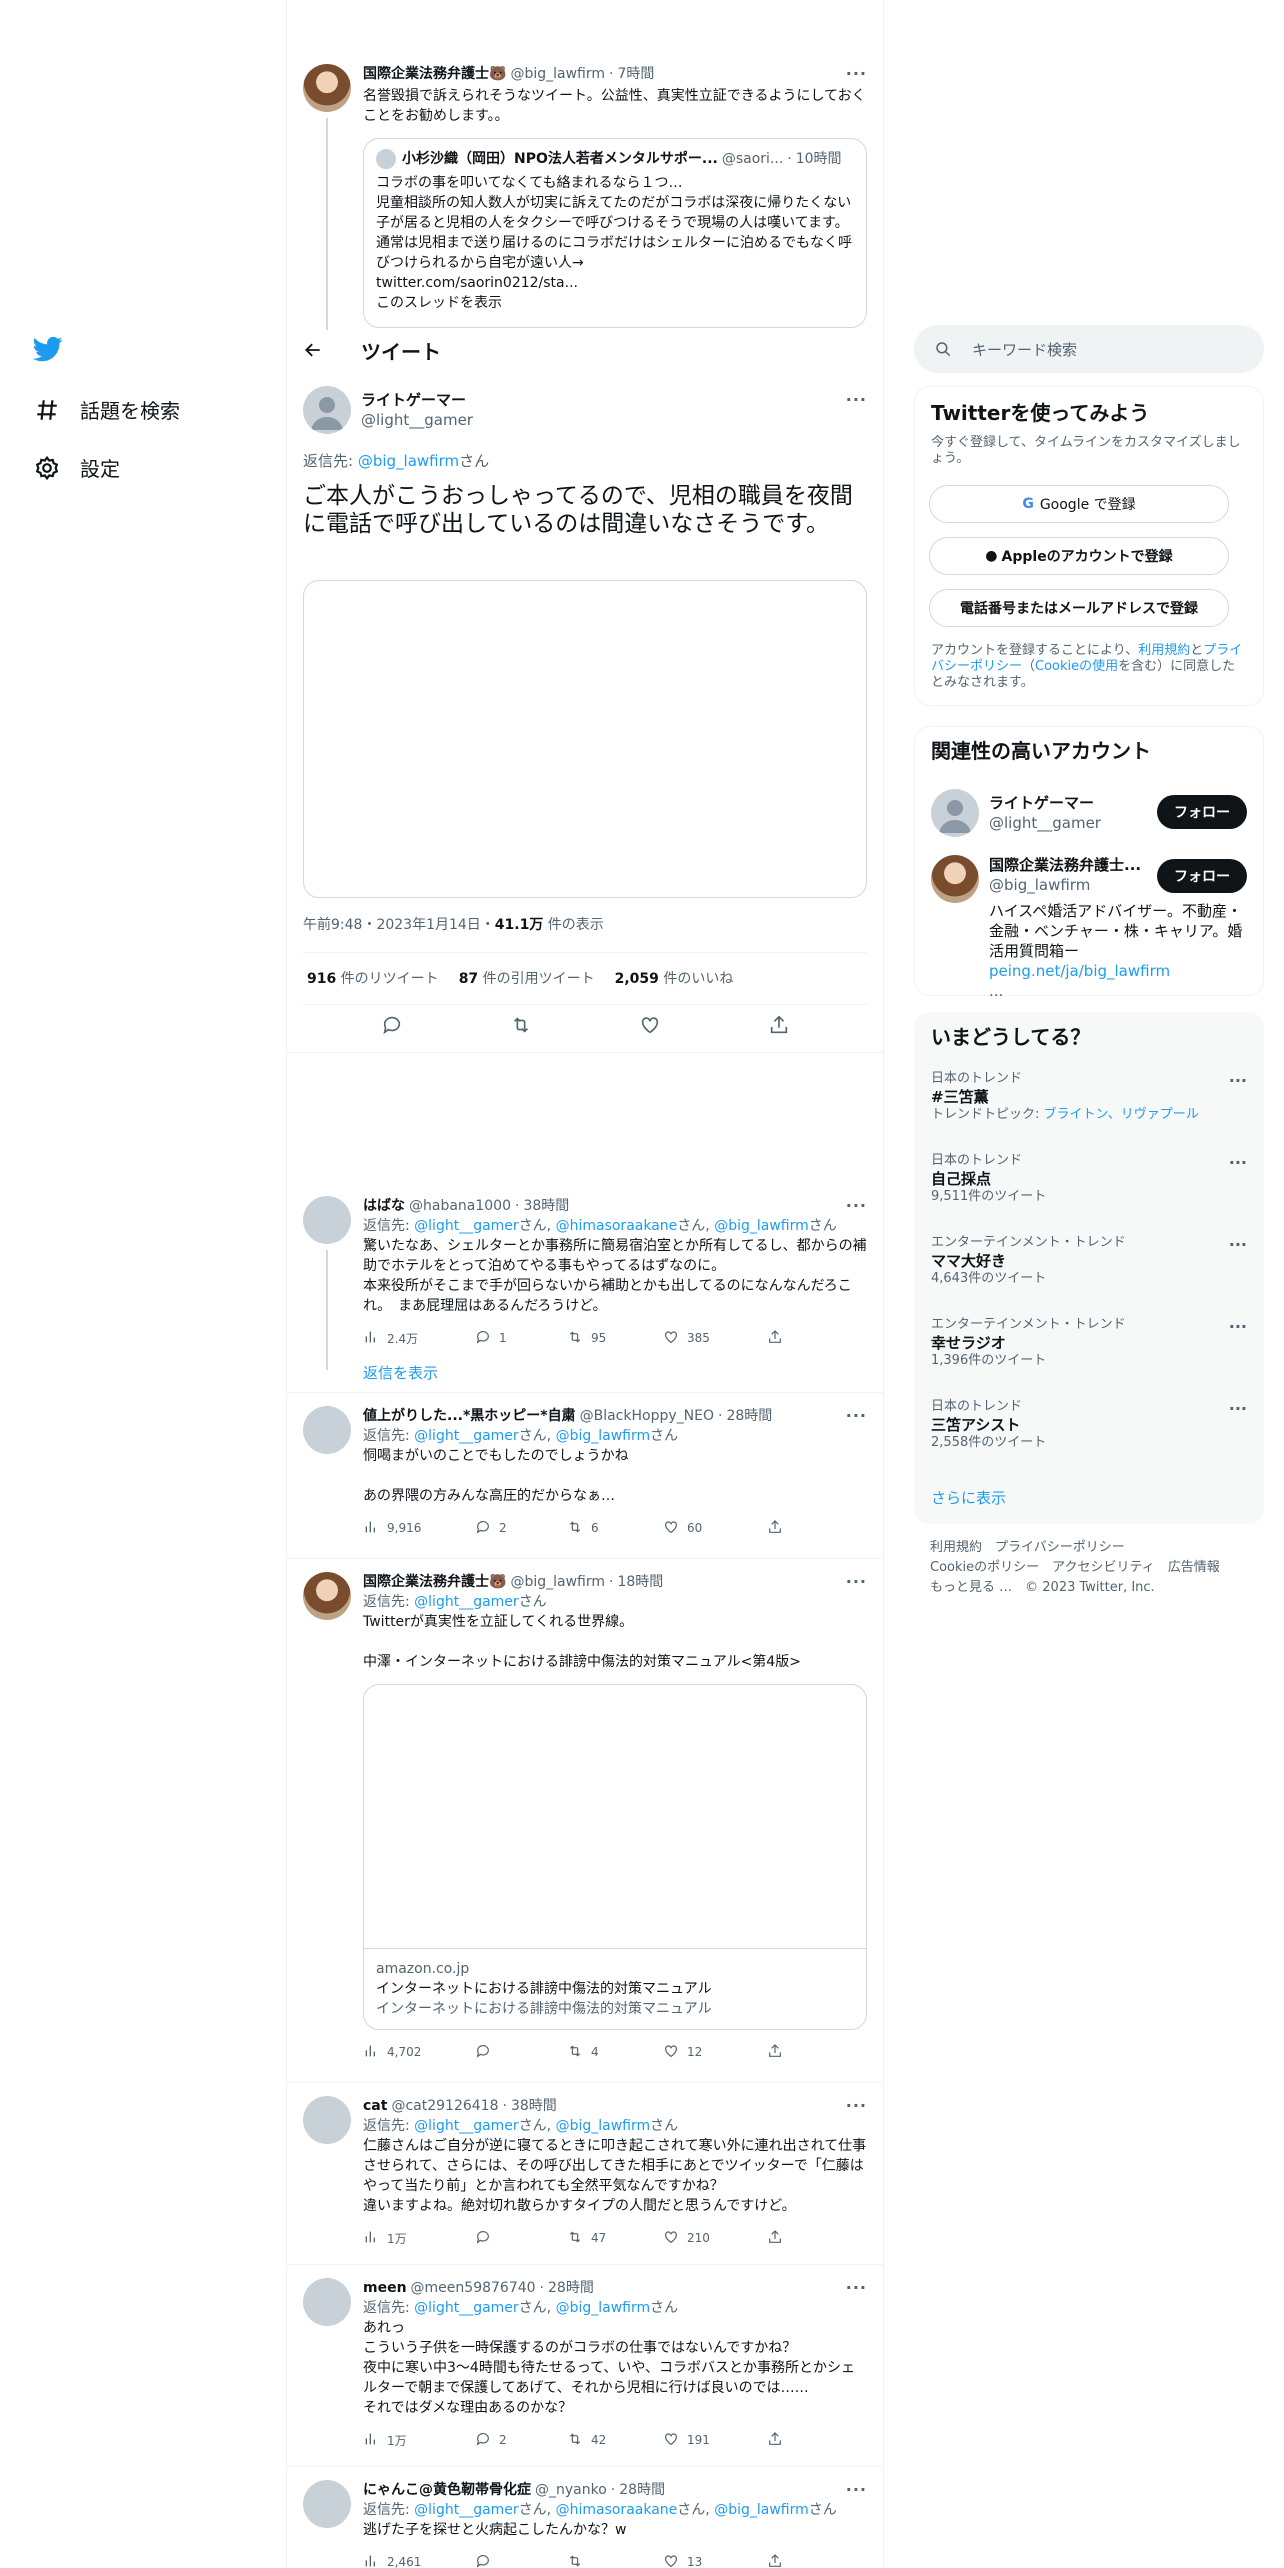 Image resolution: width=1284 pixels, height=2568 pixels. I want to click on retweet-button, so click(615, 2560).